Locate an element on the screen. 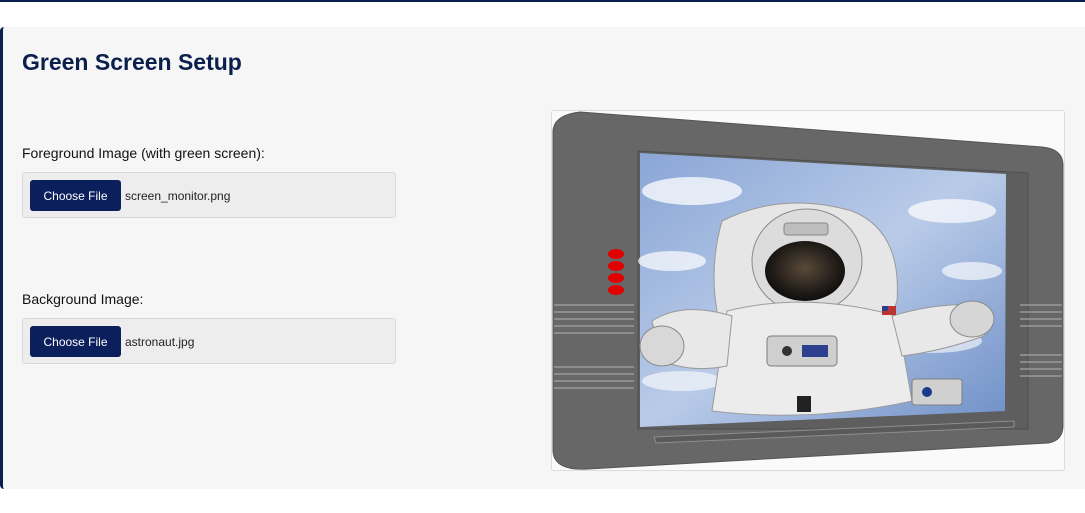  foreground-file-input: Choose File screen_monitor.png is located at coordinates (209, 195).